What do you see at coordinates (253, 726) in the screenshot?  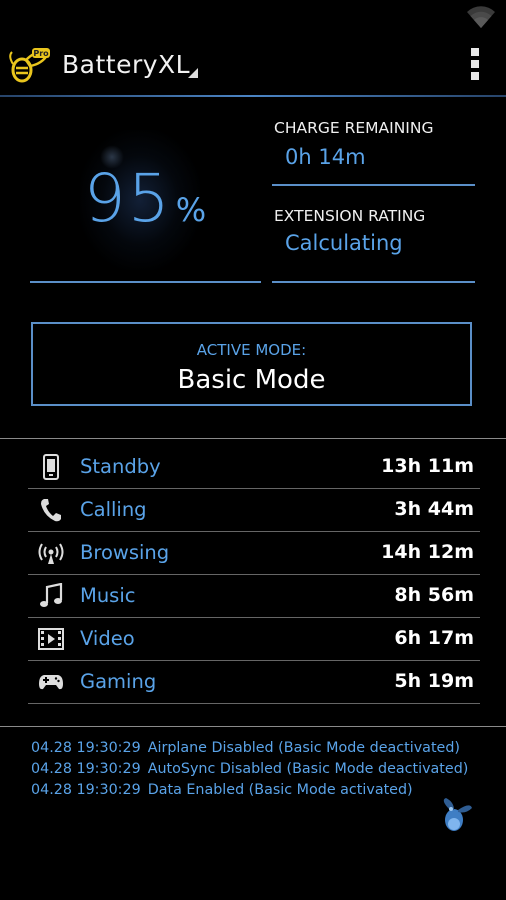 I see `section-divider-bottom` at bounding box center [253, 726].